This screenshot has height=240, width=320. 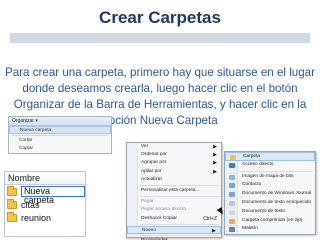 I want to click on menu-item-label: Carpeta, so click(x=252, y=156).